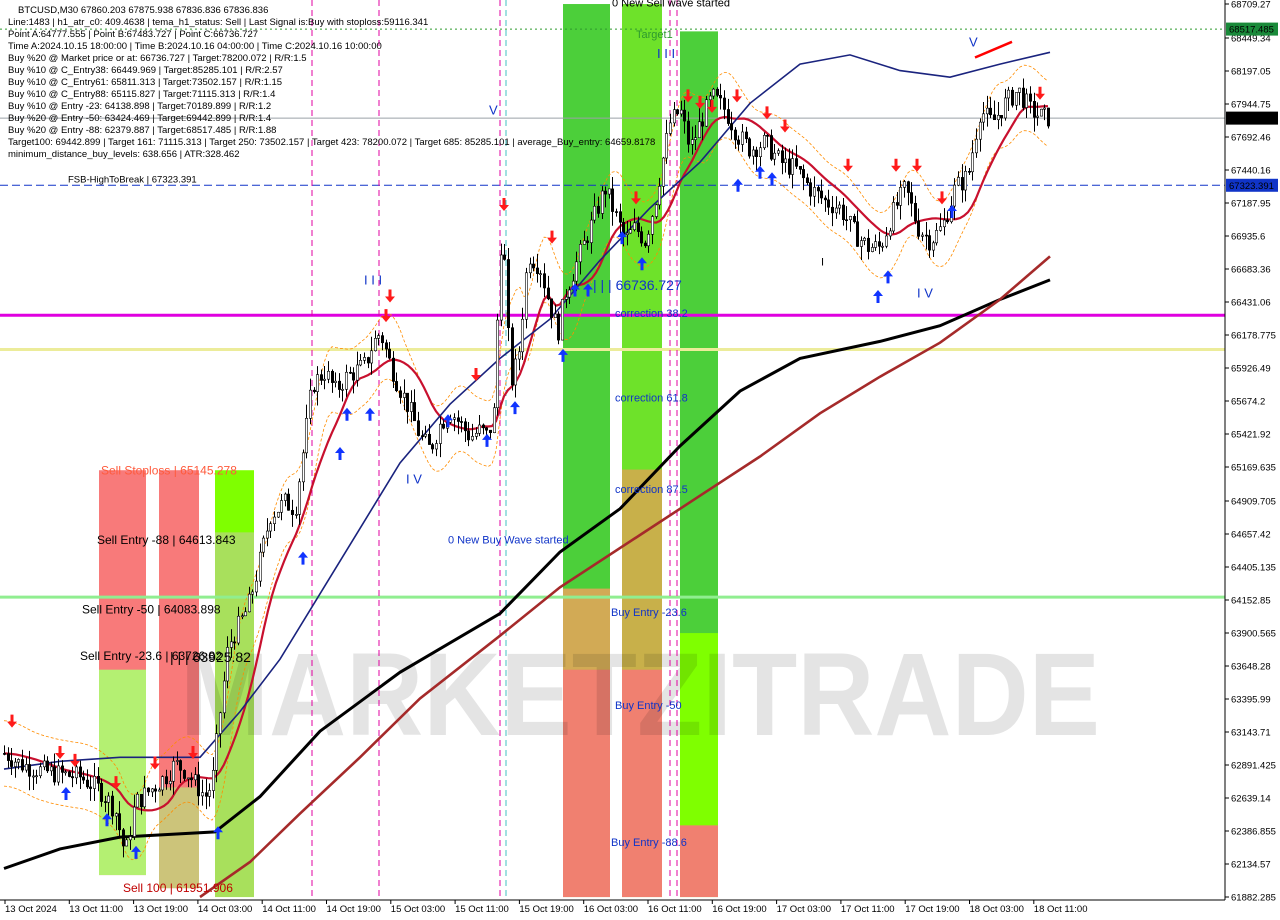 Image resolution: width=1280 pixels, height=920 pixels. I want to click on y-tick-label: 63395.99, so click(1251, 700).